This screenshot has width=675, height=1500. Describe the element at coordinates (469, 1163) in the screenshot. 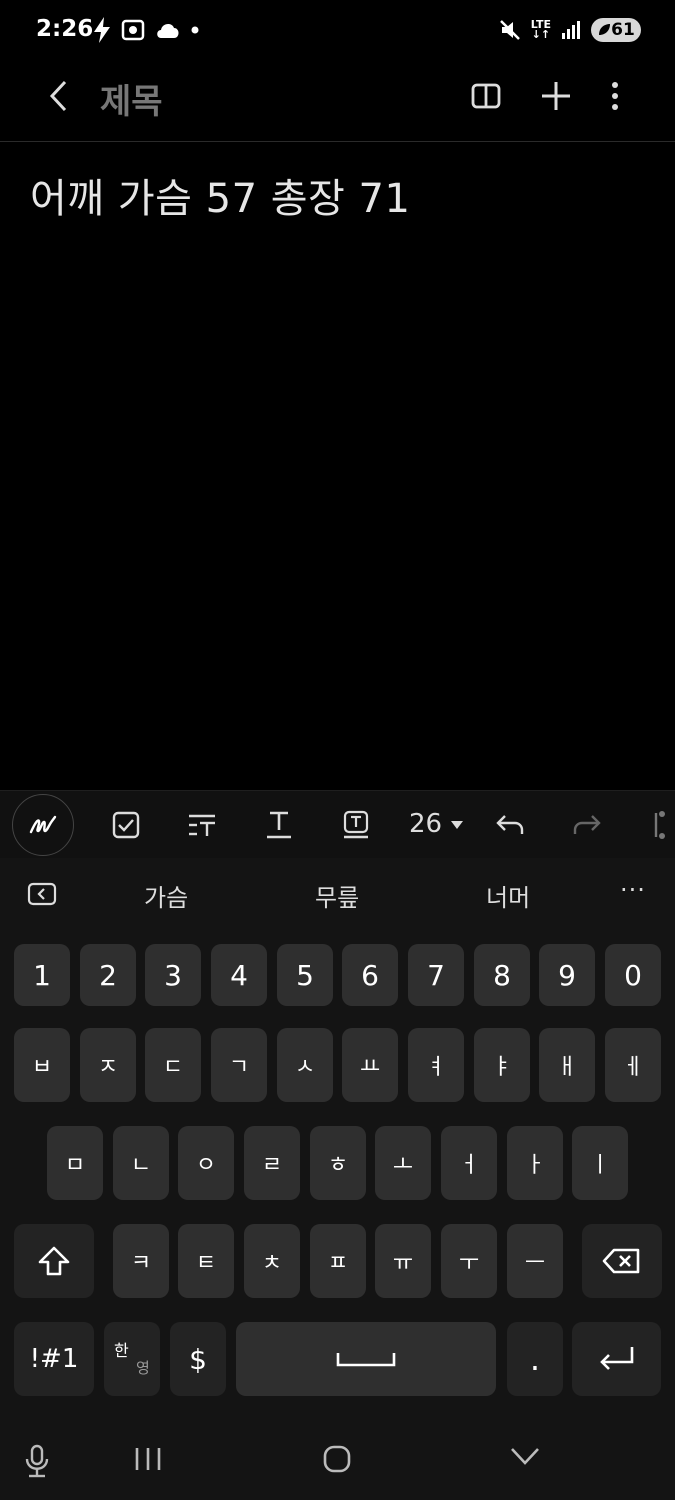

I see `key-eo: ㅓ` at that location.